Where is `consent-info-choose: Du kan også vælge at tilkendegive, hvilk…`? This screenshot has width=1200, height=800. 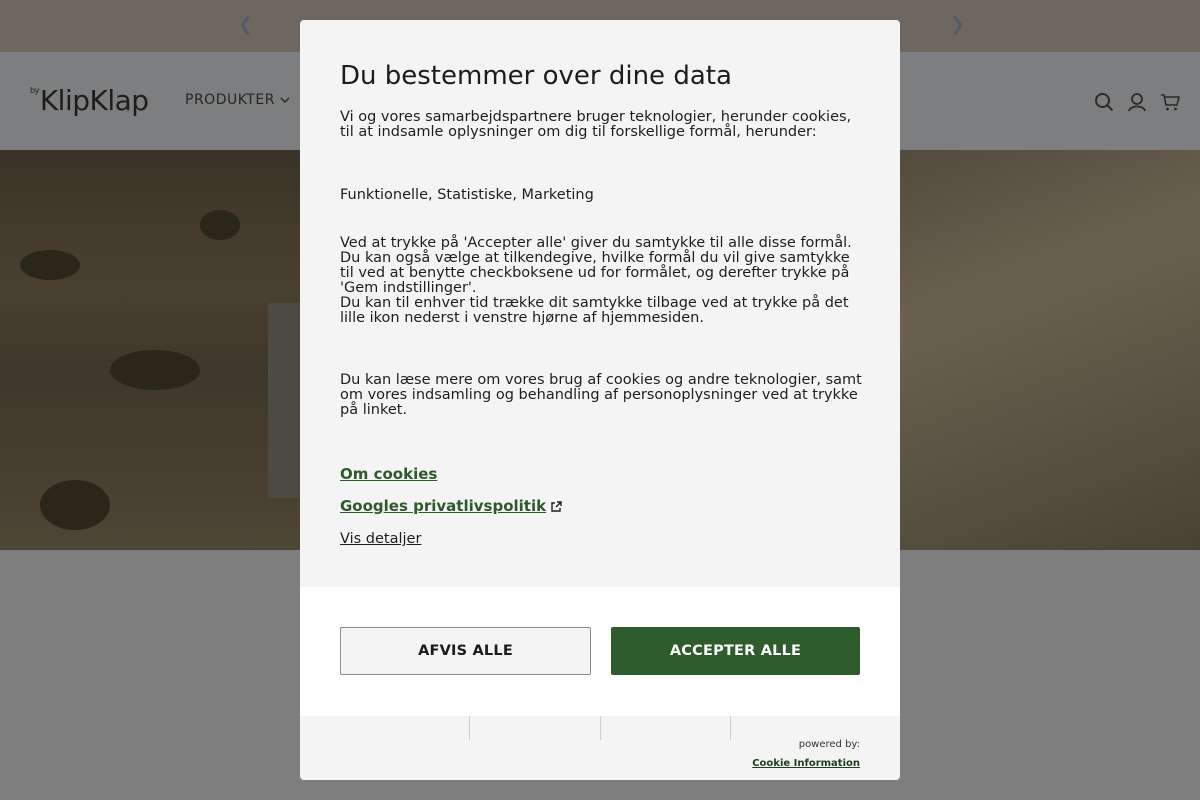
consent-info-choose: Du kan også vælge at tilkendegive, hvilk… is located at coordinates (595, 273).